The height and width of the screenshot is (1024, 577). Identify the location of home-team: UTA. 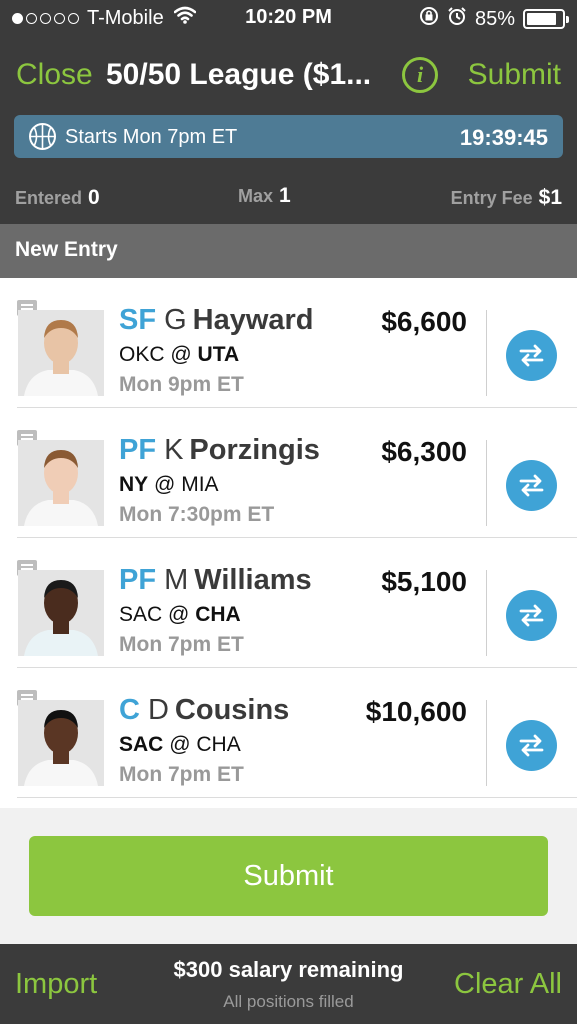
(218, 354).